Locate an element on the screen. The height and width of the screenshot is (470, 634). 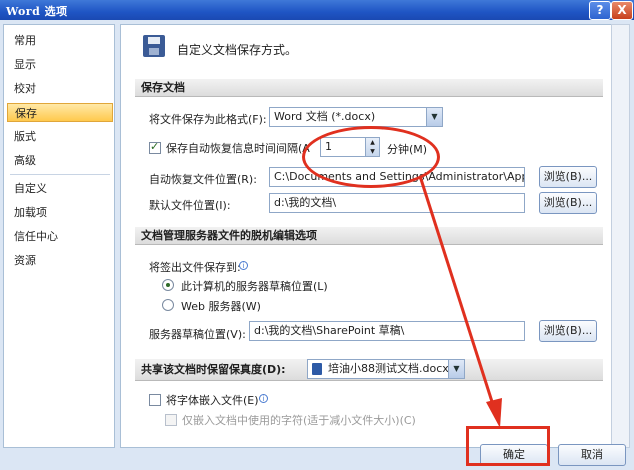
annotation-highlight-box is located at coordinates (508, 446).